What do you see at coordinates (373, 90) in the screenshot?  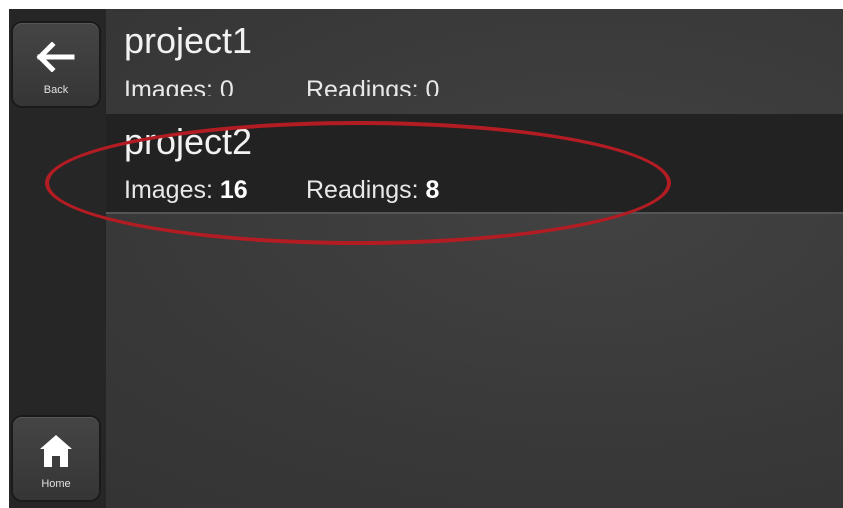 I see `readings-count: Readings: 0` at bounding box center [373, 90].